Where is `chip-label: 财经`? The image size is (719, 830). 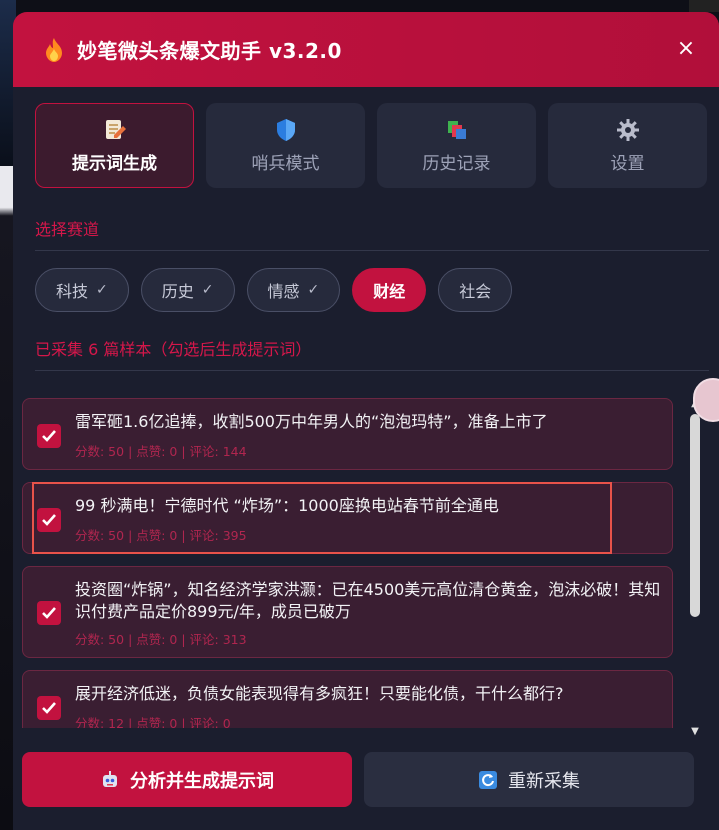
chip-label: 财经 is located at coordinates (389, 291).